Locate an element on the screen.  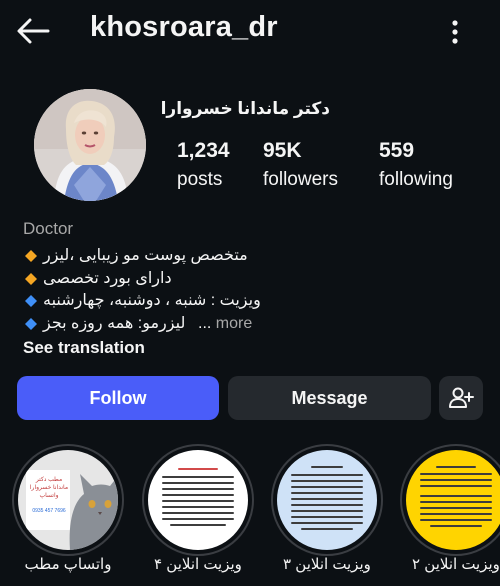
bio-line: متخصص پوست مو زیبایی ،لیزر is located at coordinates (175, 256).